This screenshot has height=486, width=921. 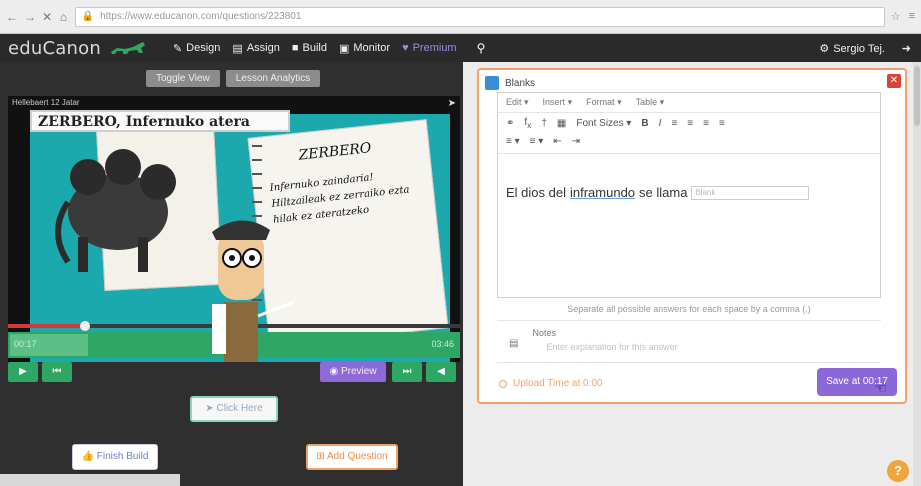 I want to click on nav-build: ■ Build, so click(x=309, y=48).